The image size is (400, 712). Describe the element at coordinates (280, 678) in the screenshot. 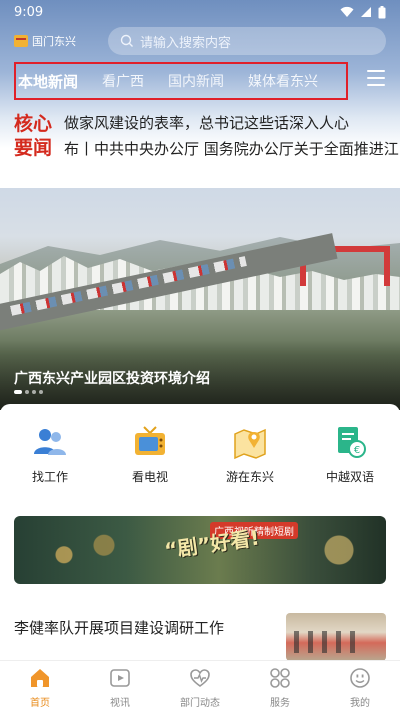

I see `grid-icon` at that location.